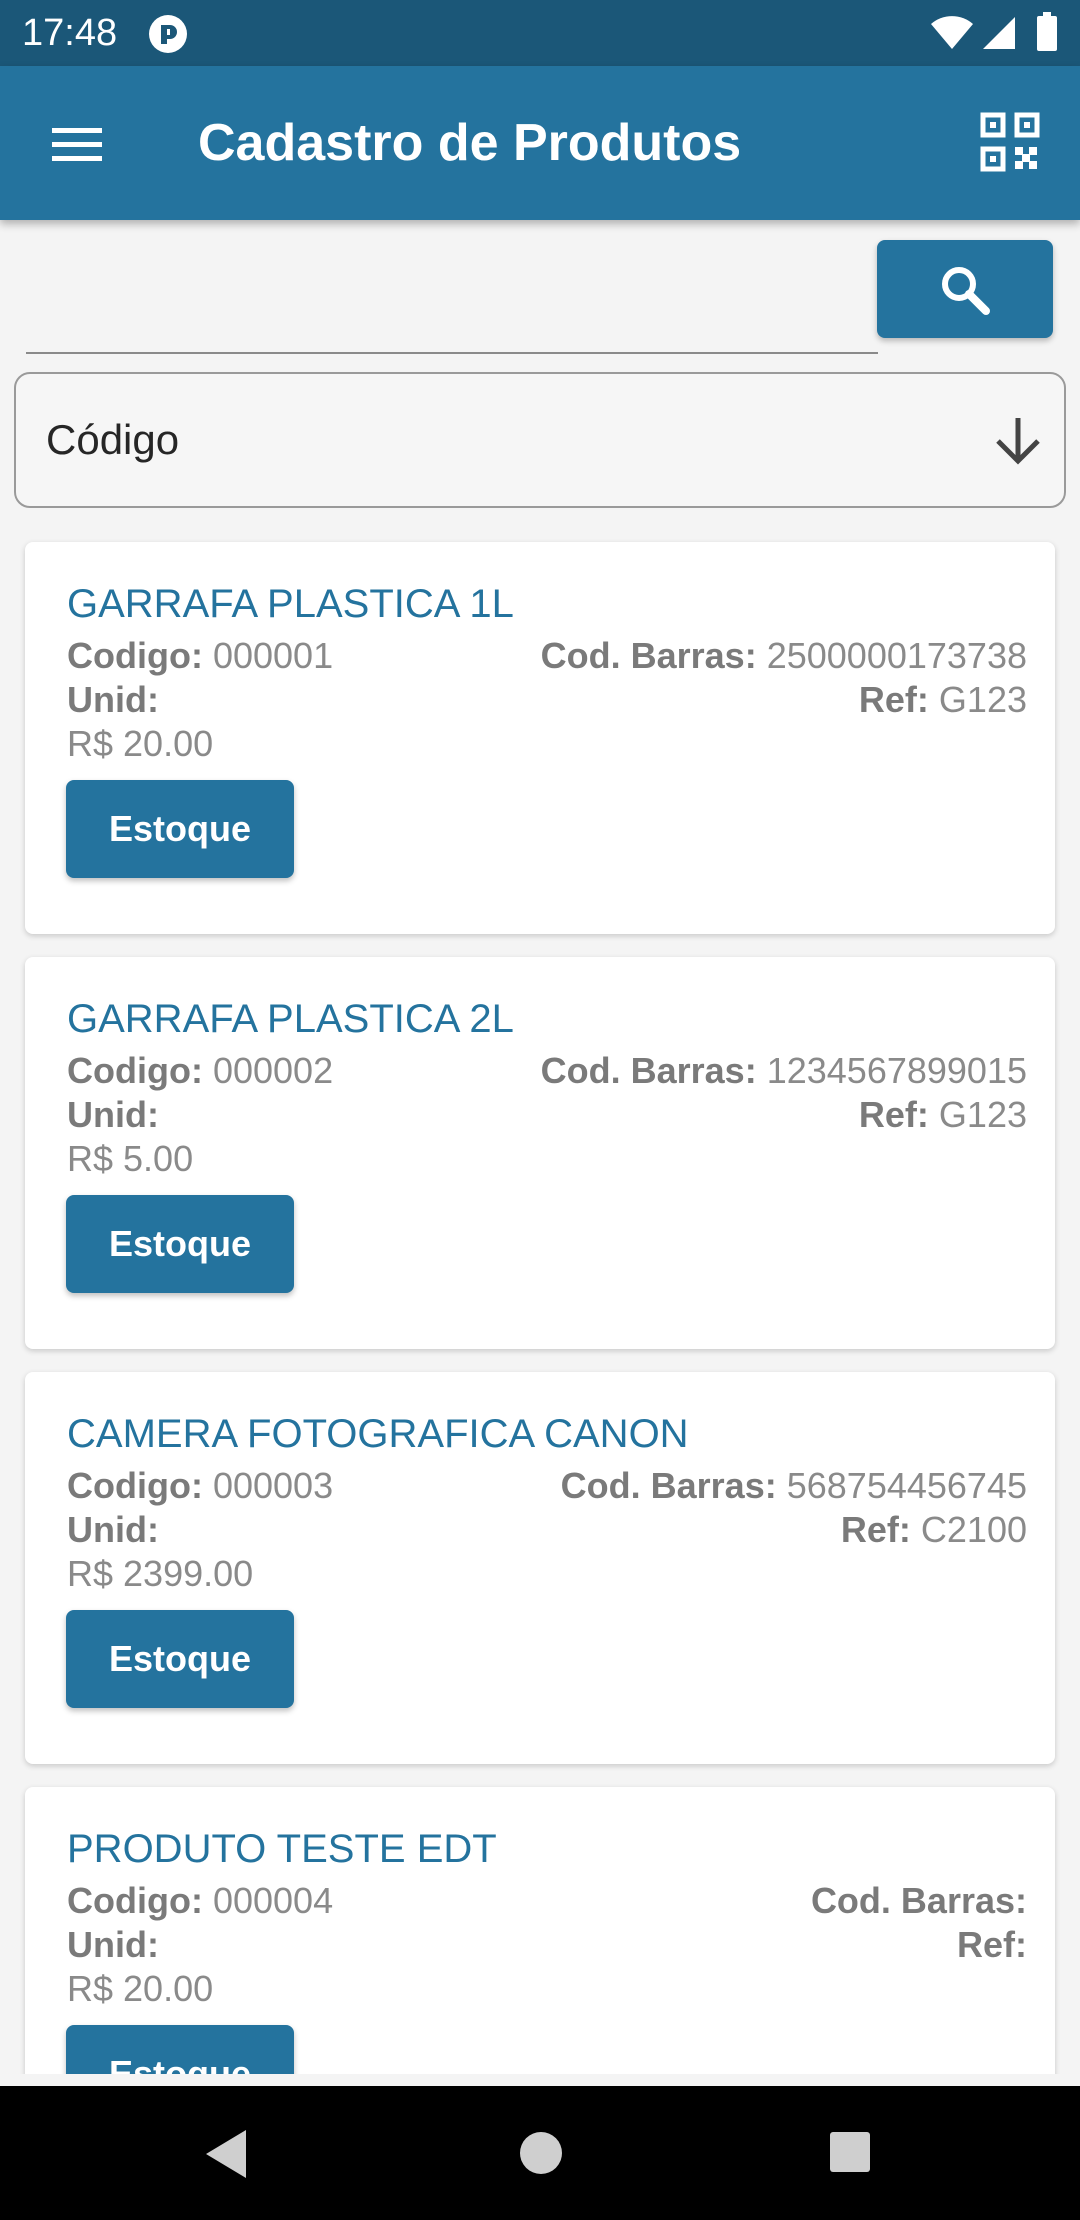  Describe the element at coordinates (113, 439) in the screenshot. I see `filter-select-value: Código` at that location.